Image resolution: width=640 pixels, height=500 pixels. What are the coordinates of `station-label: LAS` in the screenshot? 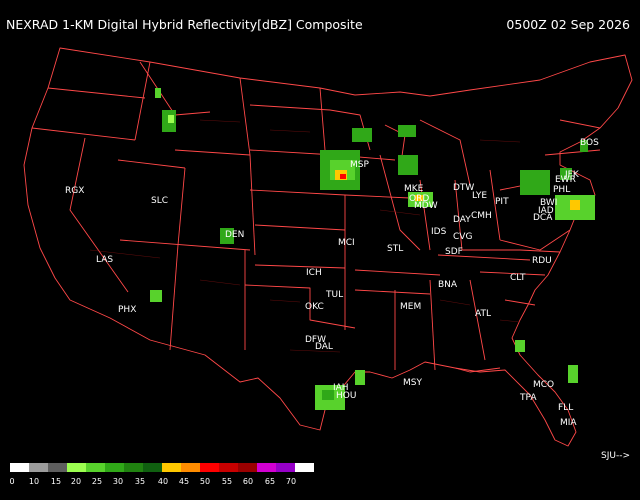 It's located at (104, 260).